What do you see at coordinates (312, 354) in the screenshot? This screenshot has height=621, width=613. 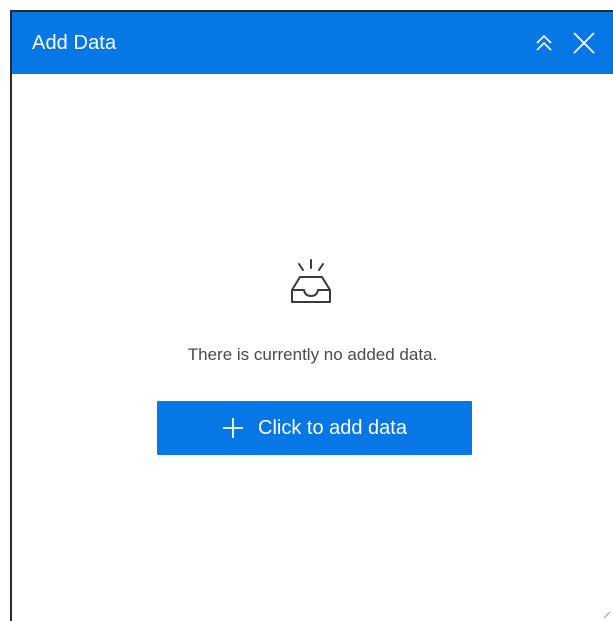 I see `empty-state-message: There is currently no added data.` at bounding box center [312, 354].